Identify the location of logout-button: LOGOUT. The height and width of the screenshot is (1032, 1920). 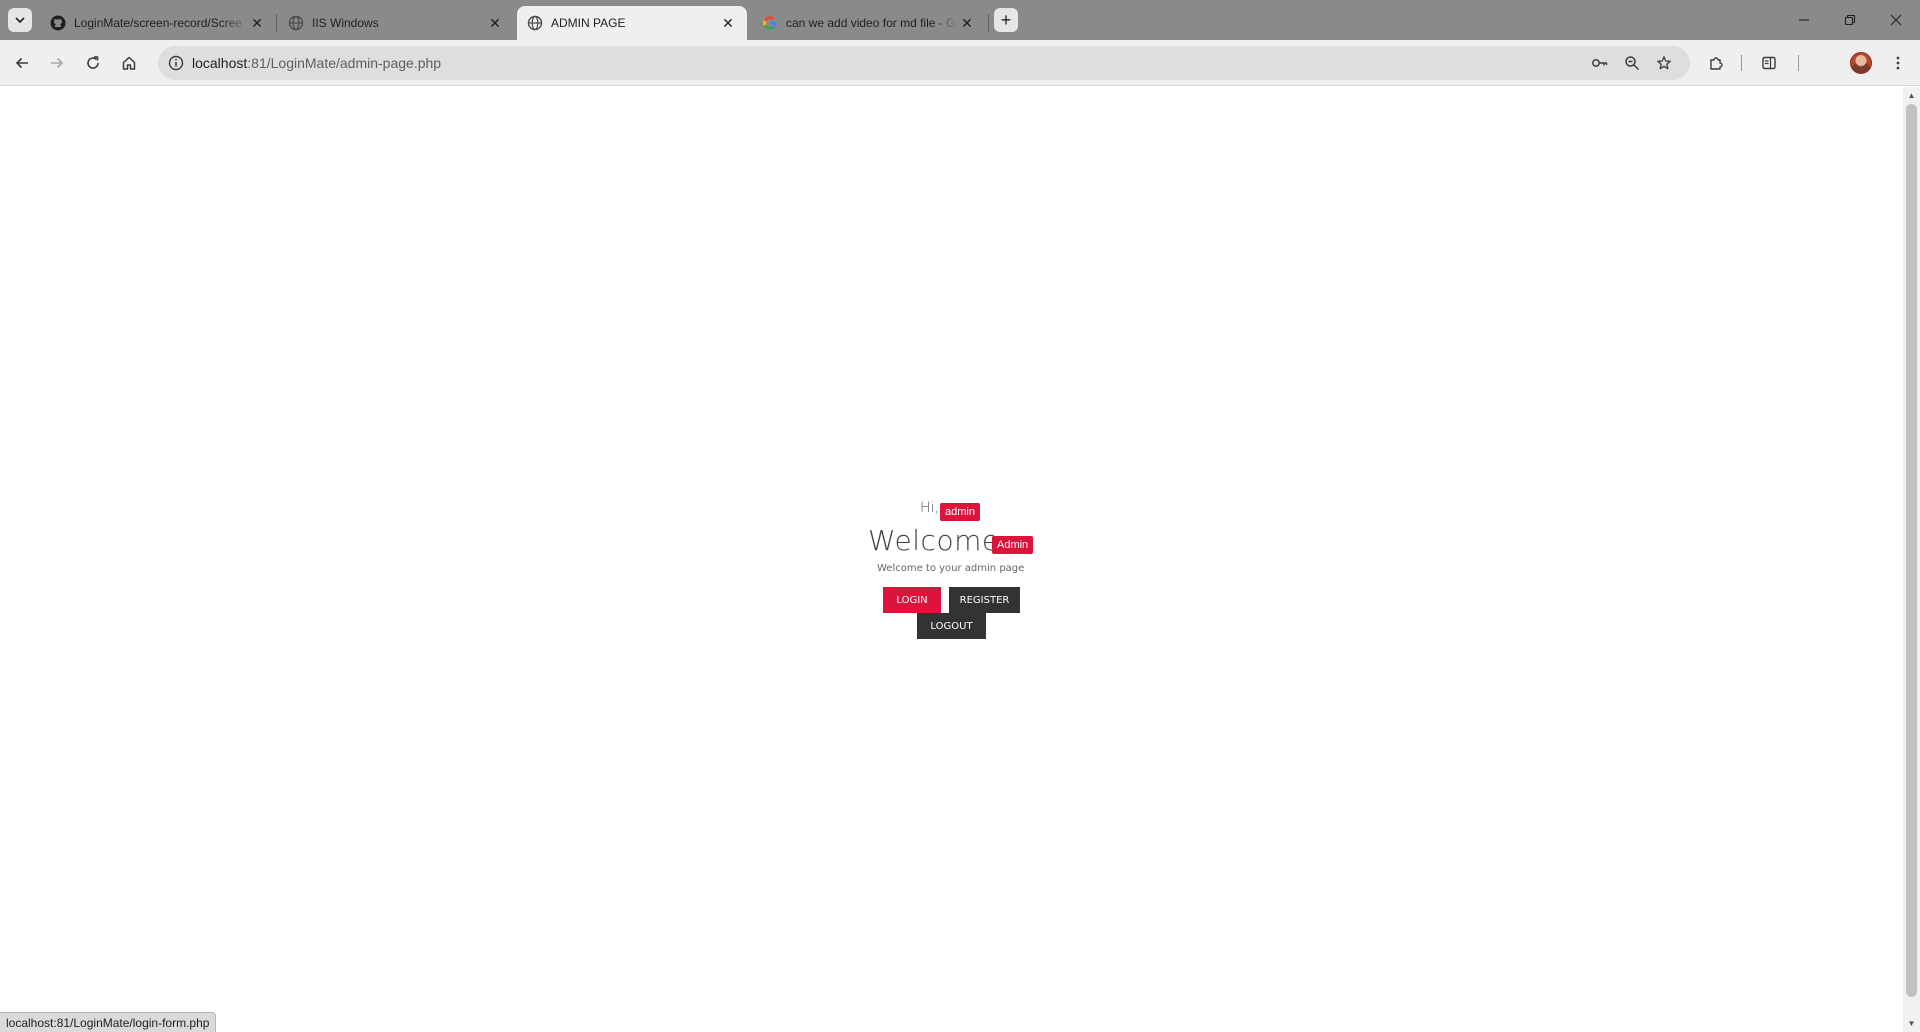
(951, 626).